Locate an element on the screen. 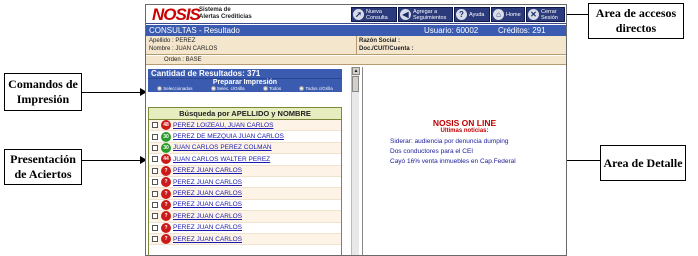 This screenshot has height=256, width=698. agregar-seguimientos-button: ◀ Agregar a Seguimientos is located at coordinates (425, 14).